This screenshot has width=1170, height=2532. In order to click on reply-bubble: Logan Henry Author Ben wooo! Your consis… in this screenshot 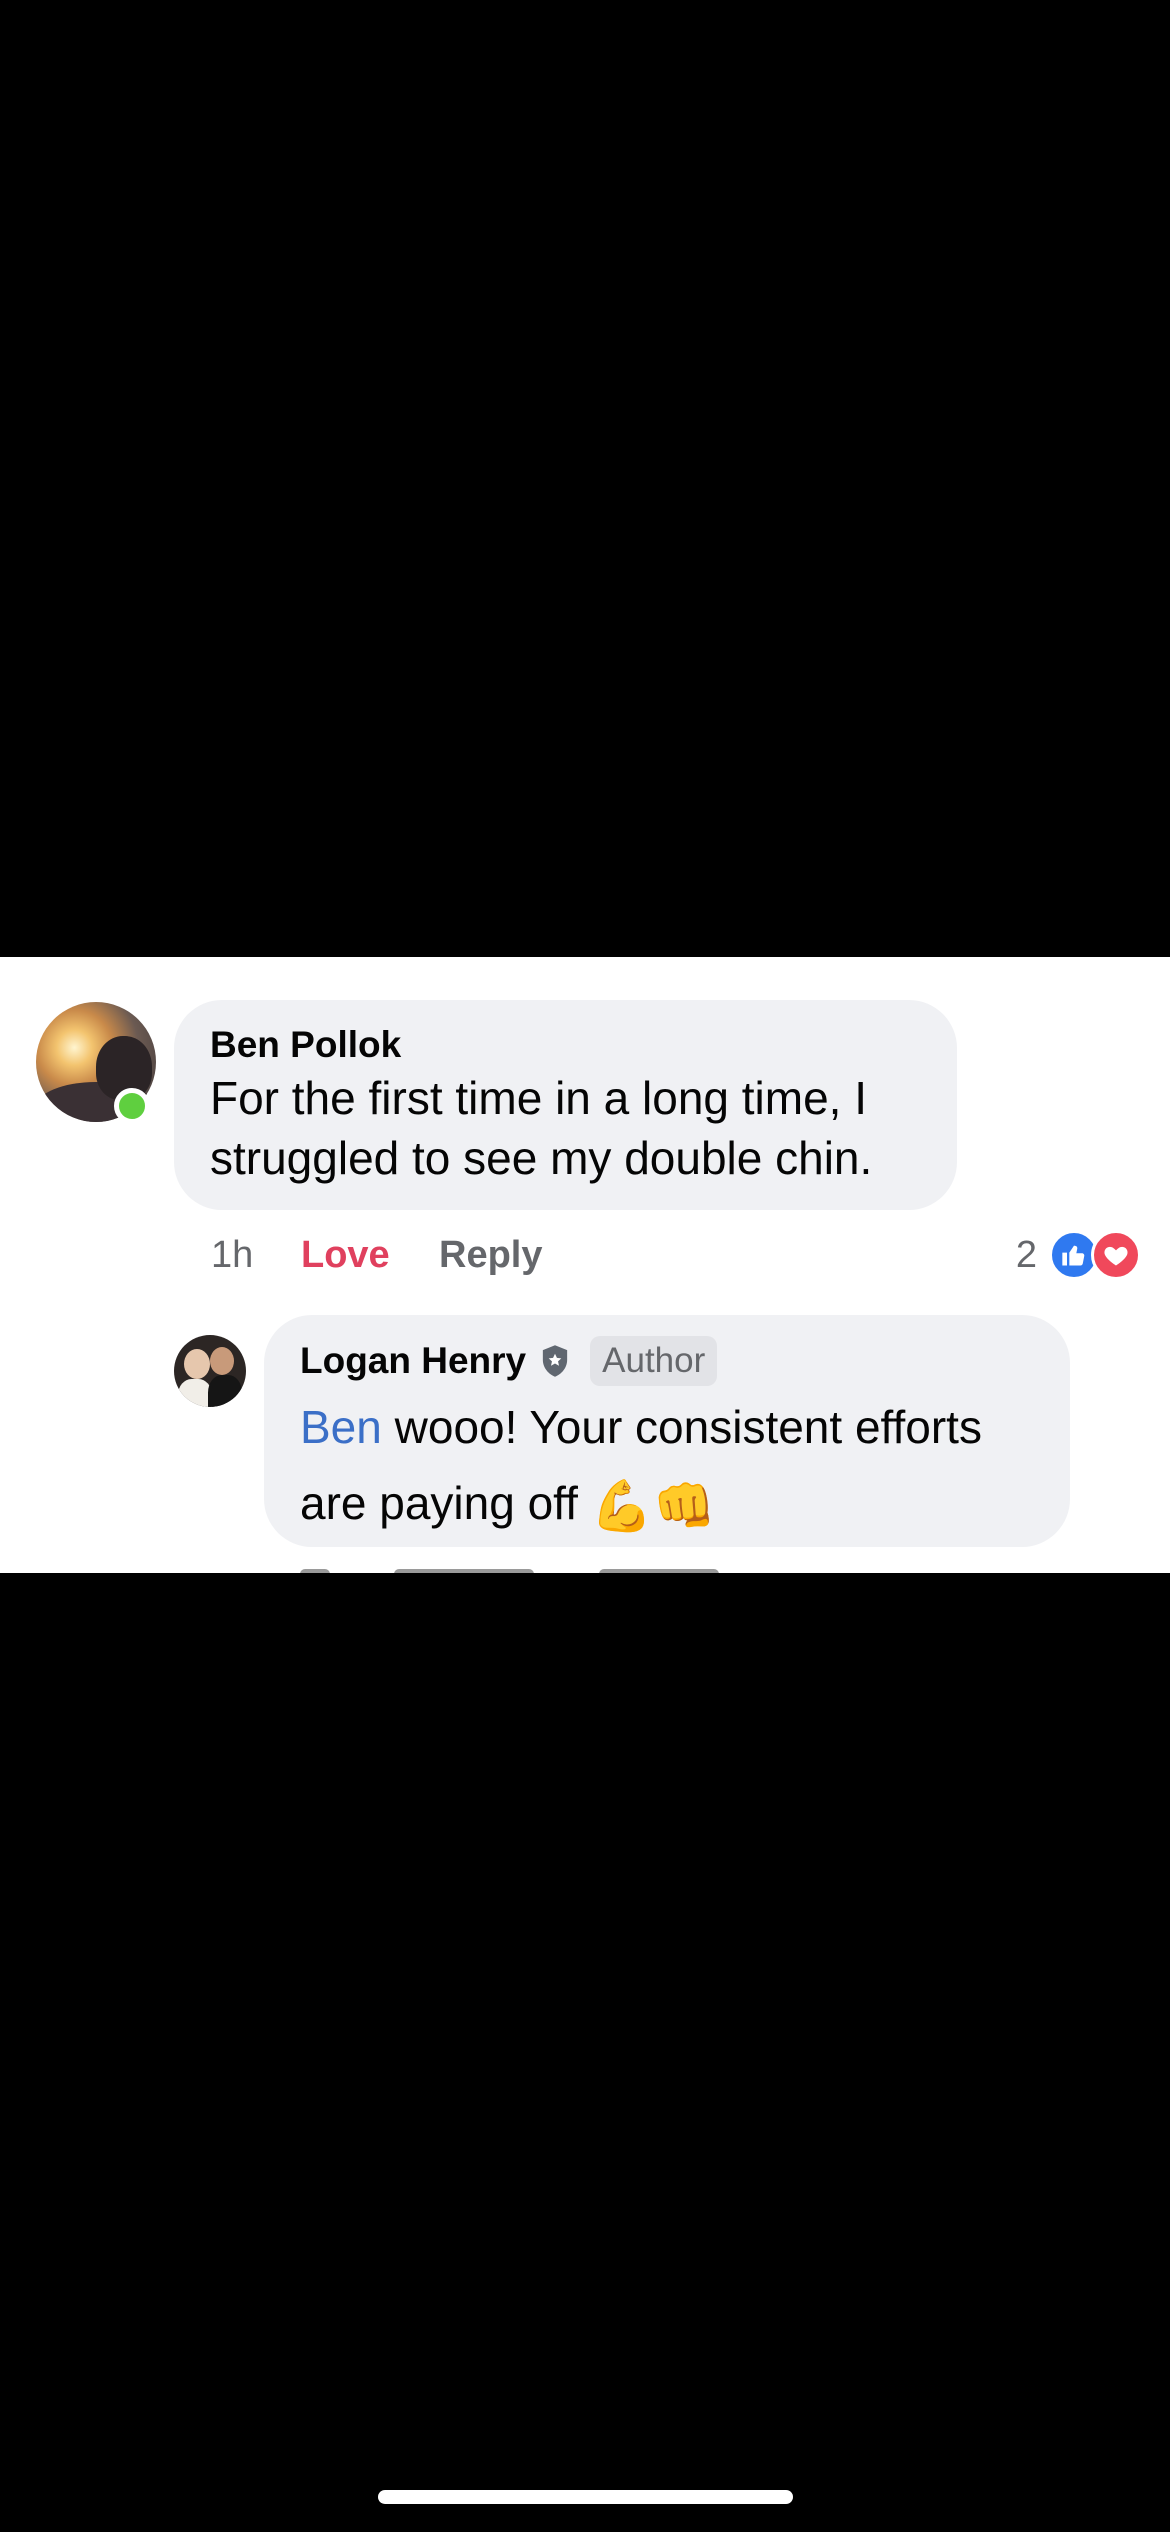, I will do `click(667, 1431)`.